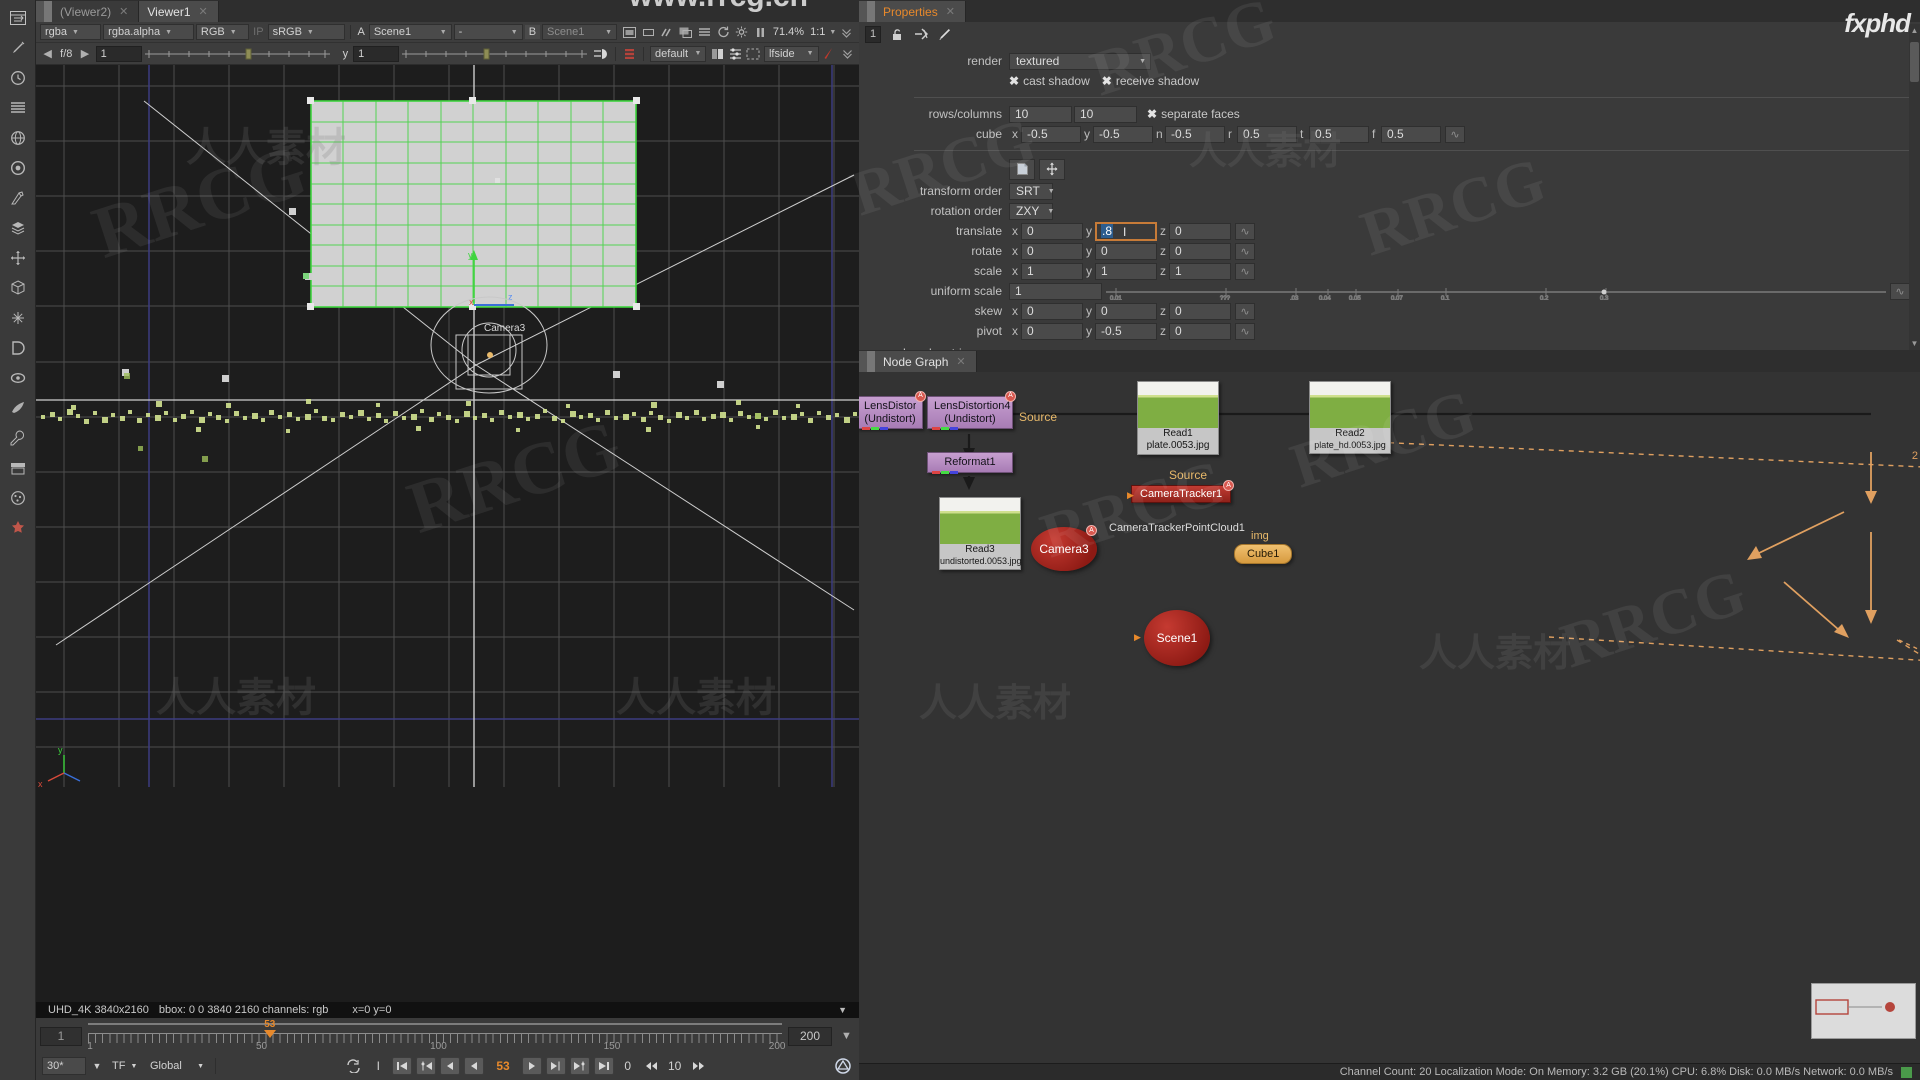 The height and width of the screenshot is (1080, 1920). What do you see at coordinates (896, 34) in the screenshot?
I see `lock-icon` at bounding box center [896, 34].